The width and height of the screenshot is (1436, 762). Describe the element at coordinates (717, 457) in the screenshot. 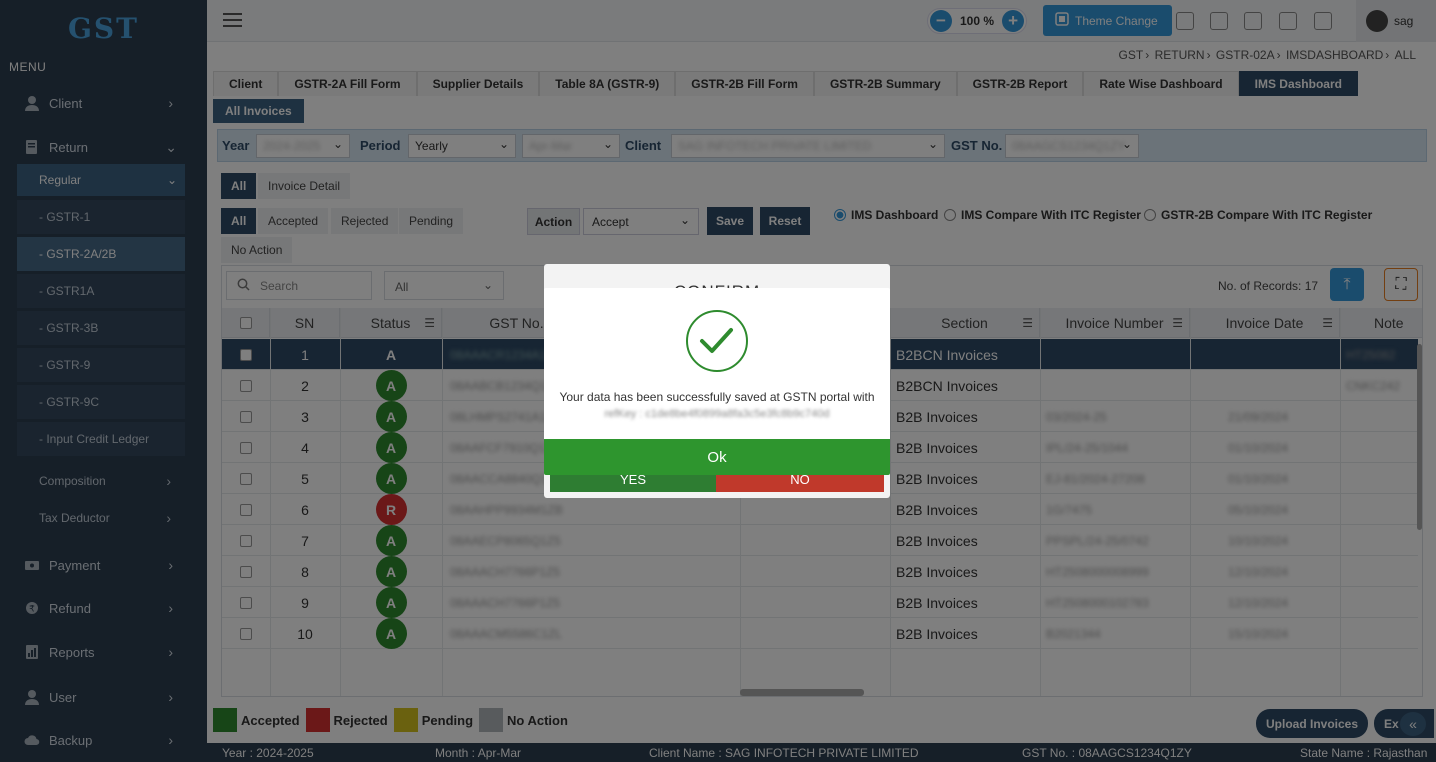

I see `ok-button: Ok` at that location.